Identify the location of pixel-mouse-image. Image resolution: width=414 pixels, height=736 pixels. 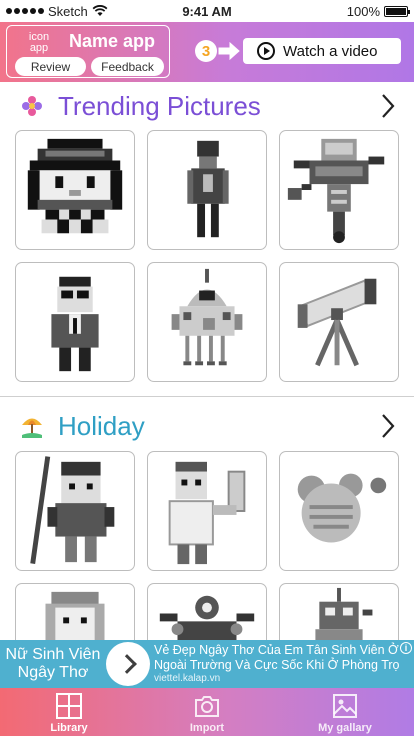
(342, 508).